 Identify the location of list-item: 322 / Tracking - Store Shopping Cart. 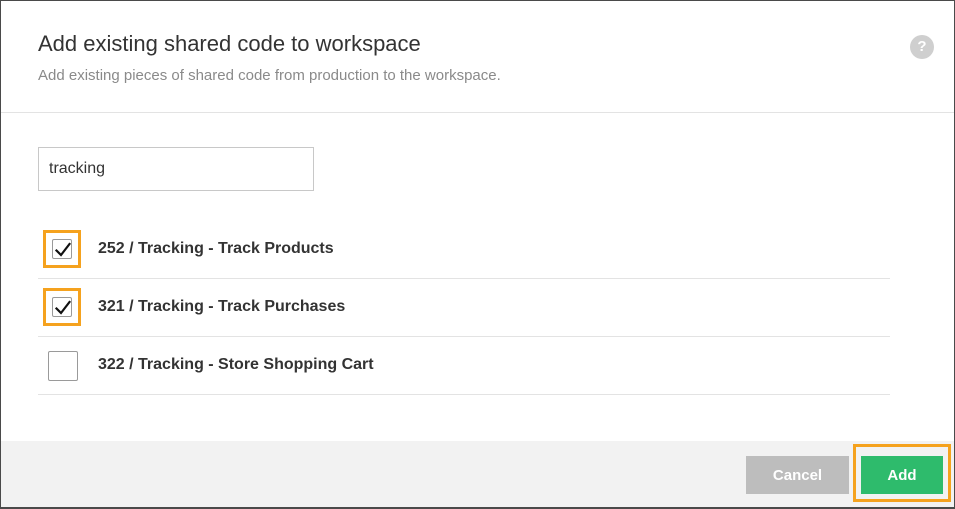
(464, 366).